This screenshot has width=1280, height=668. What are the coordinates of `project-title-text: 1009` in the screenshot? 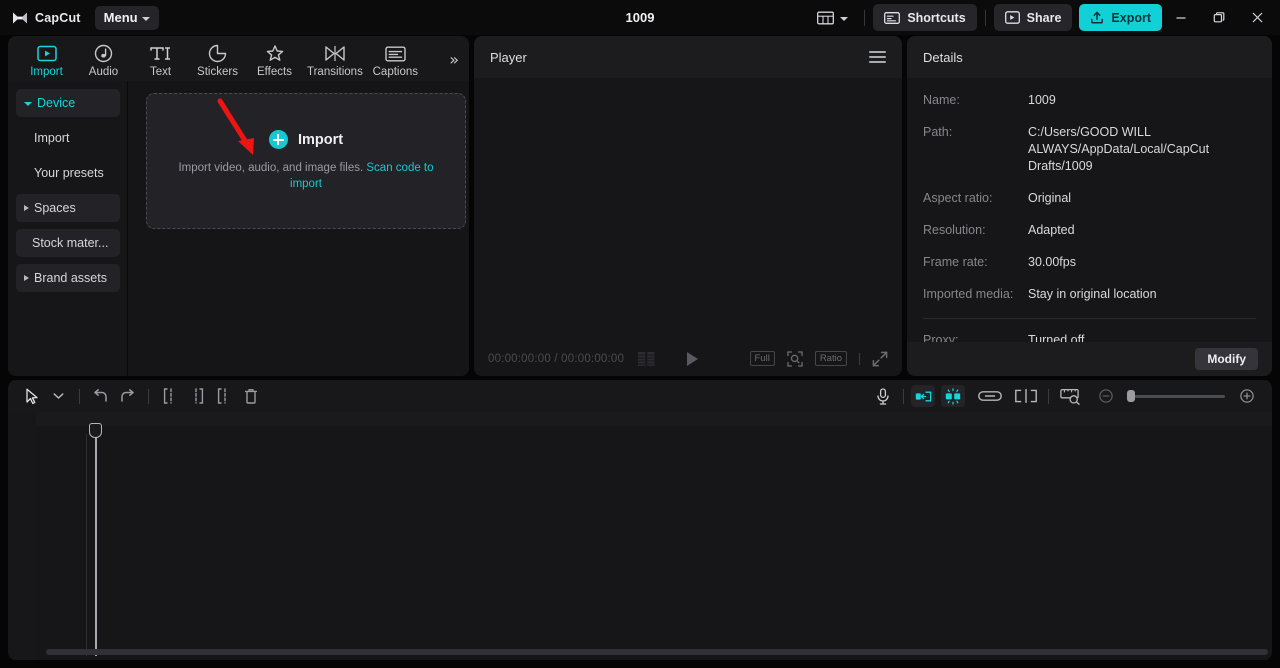 It's located at (640, 17).